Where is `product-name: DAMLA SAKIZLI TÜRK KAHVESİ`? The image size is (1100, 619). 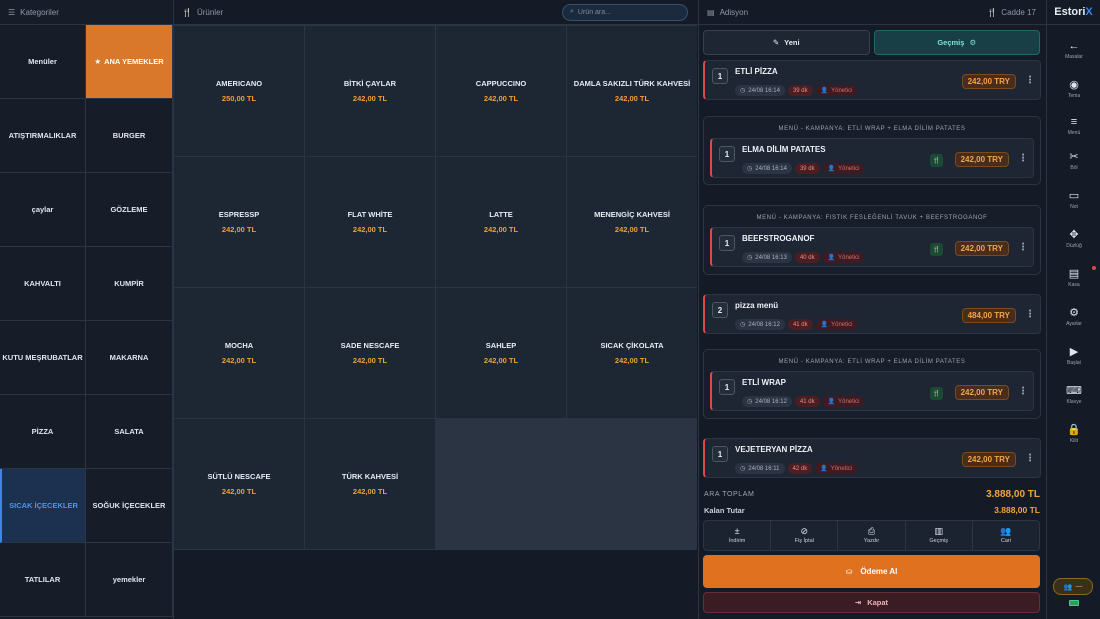
product-name: DAMLA SAKIZLI TÜRK KAHVESİ is located at coordinates (632, 83).